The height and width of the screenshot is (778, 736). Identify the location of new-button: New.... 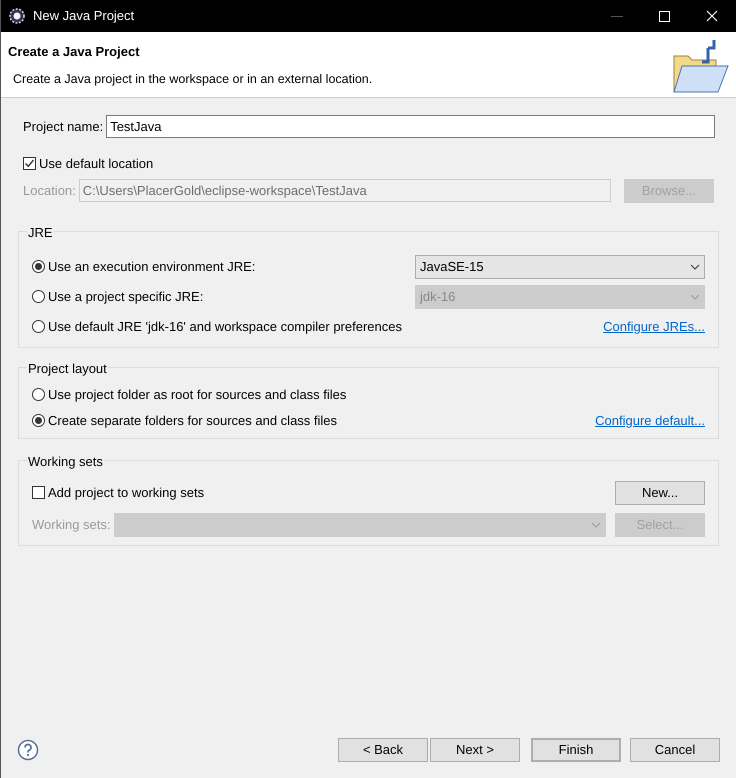
(660, 492).